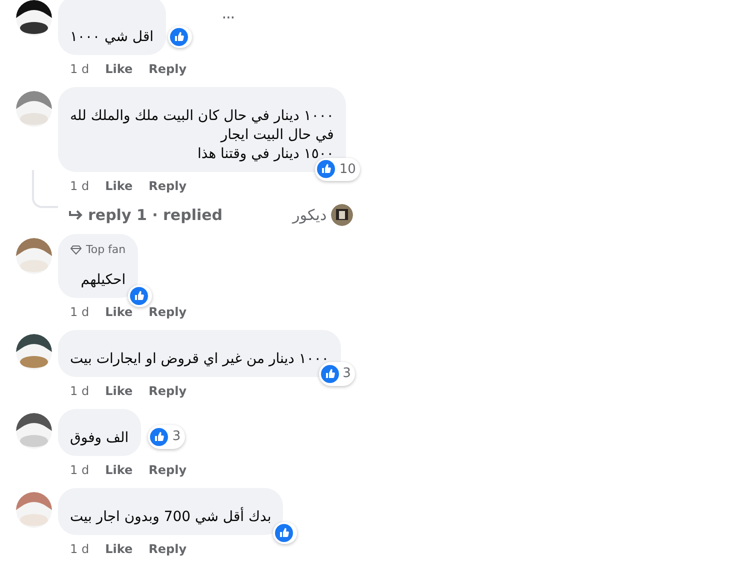  What do you see at coordinates (309, 215) in the screenshot?
I see `reply-author: ديكور` at bounding box center [309, 215].